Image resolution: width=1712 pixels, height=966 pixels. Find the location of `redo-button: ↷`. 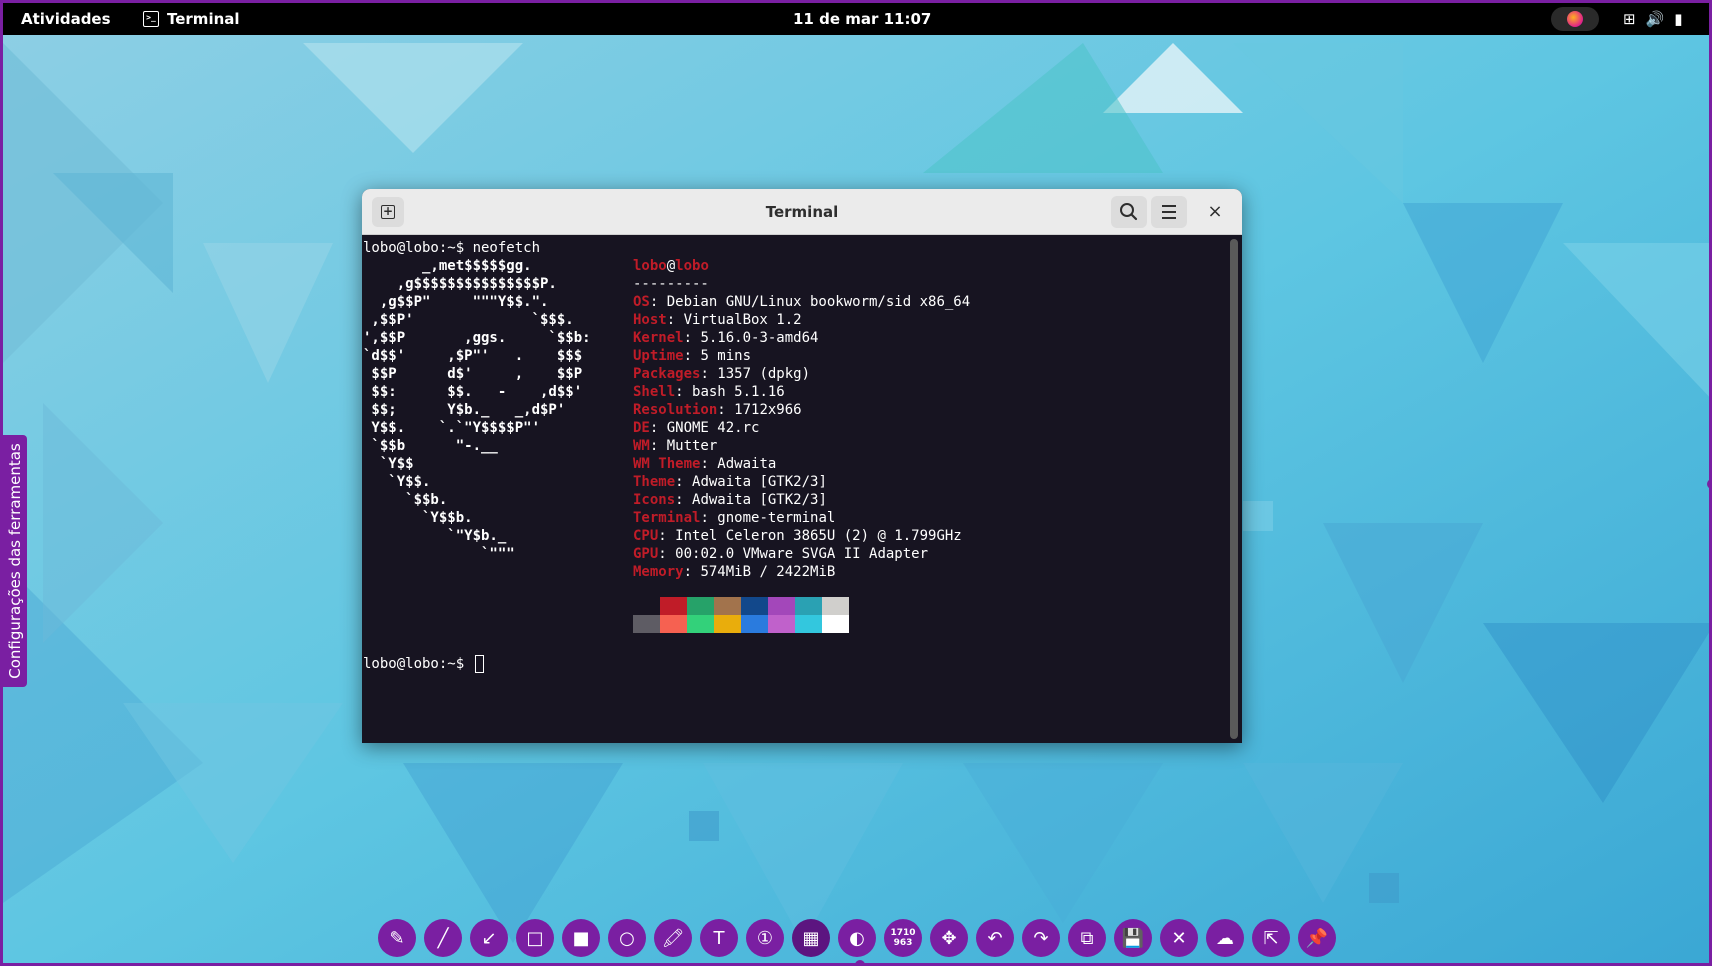

redo-button: ↷ is located at coordinates (1041, 938).